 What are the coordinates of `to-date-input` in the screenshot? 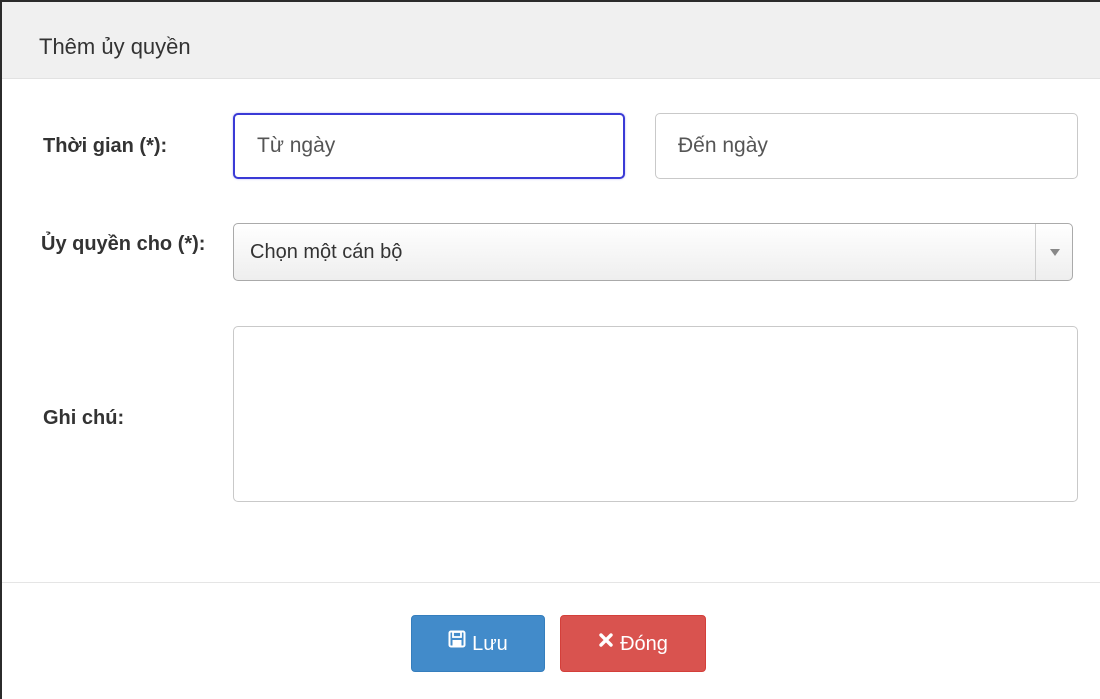 It's located at (866, 146).